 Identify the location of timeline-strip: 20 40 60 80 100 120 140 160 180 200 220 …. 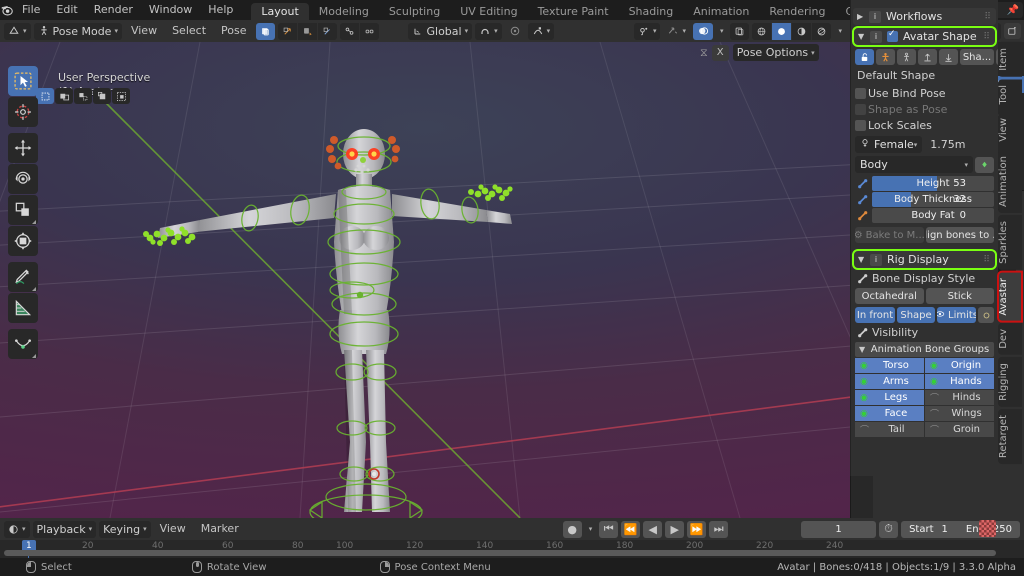
(512, 549).